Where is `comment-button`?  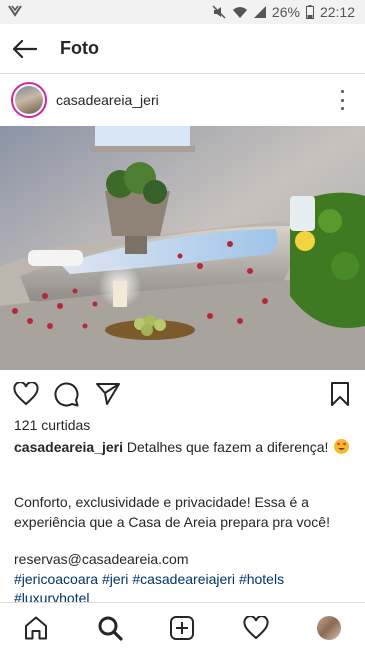
comment-button is located at coordinates (67, 394).